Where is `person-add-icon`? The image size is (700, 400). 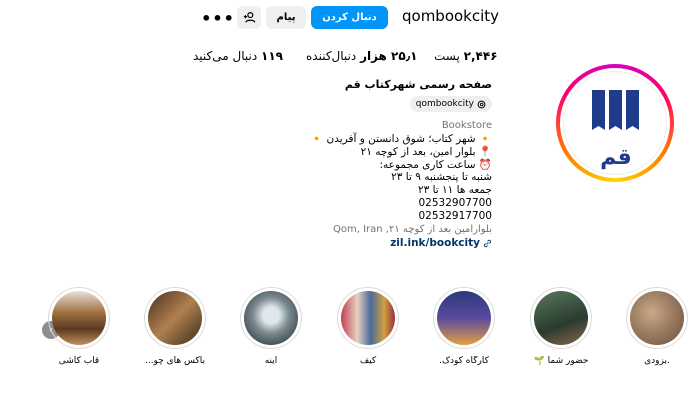
person-add-icon is located at coordinates (249, 17).